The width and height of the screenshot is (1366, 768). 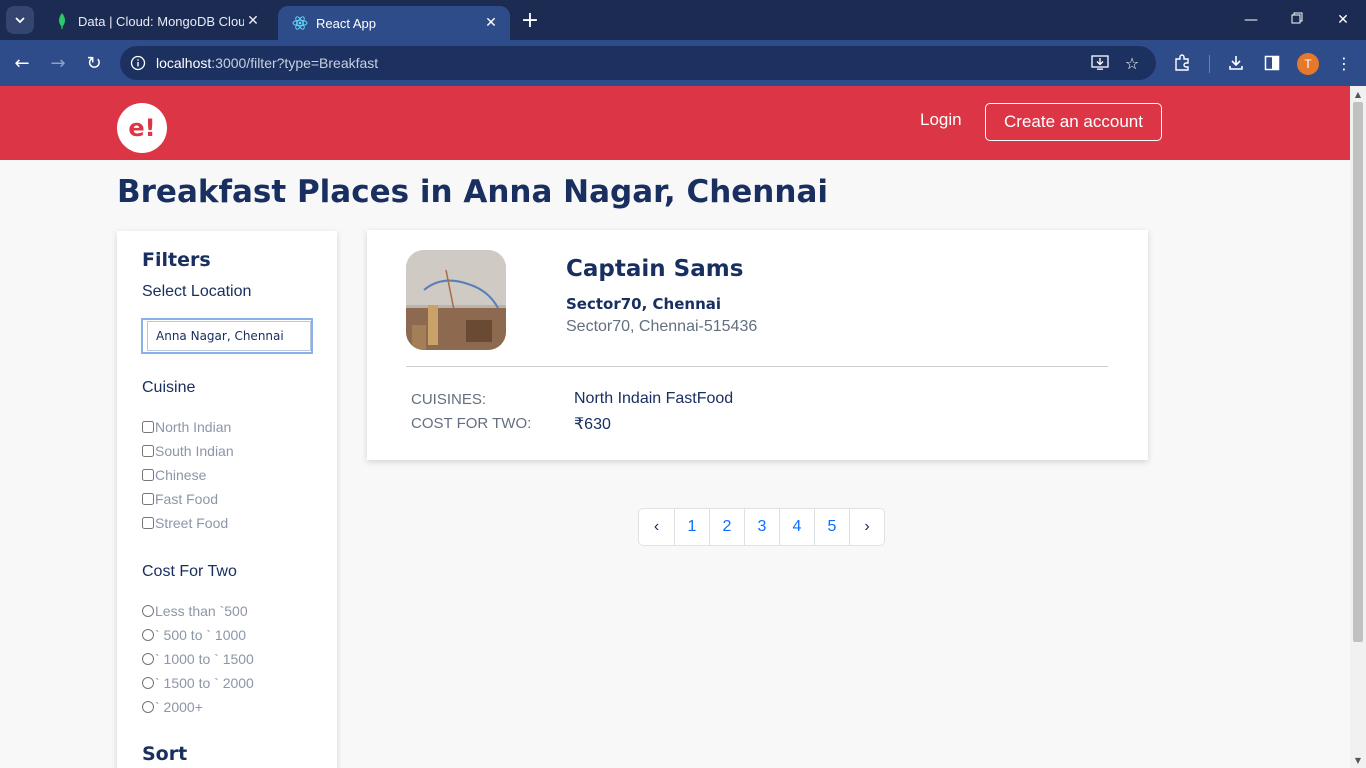 I want to click on install-app-icon, so click(x=1100, y=63).